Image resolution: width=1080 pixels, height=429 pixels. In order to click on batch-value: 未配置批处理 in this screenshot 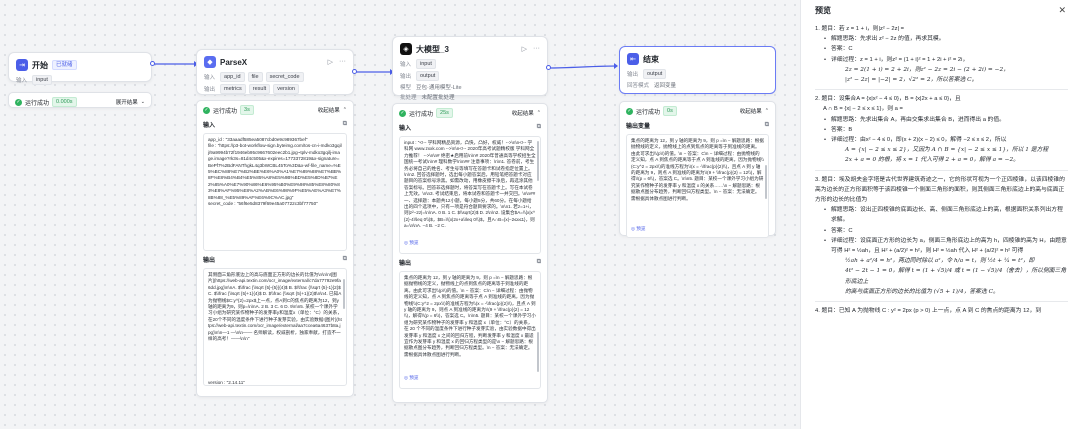, I will do `click(438, 98)`.